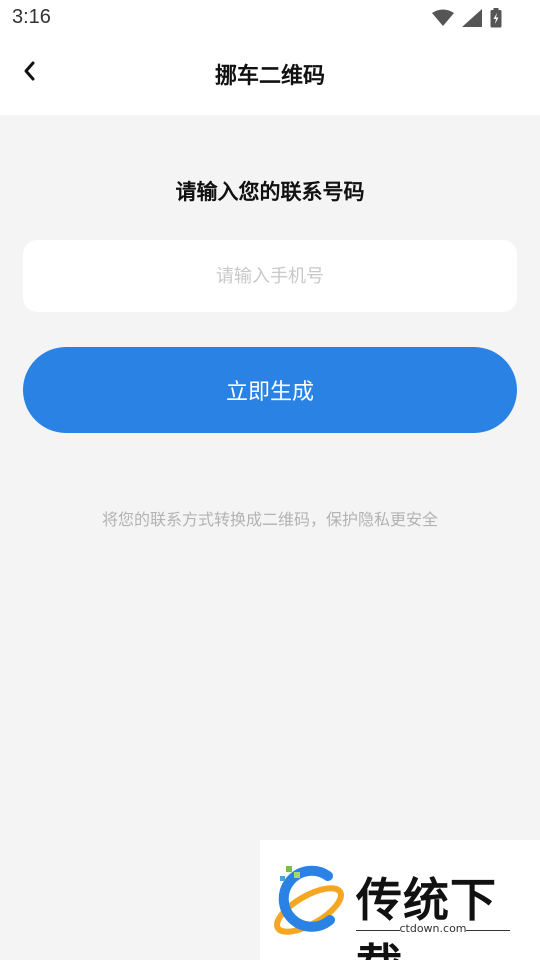 The image size is (540, 960). I want to click on page-title: 挪车二维码, so click(269, 76).